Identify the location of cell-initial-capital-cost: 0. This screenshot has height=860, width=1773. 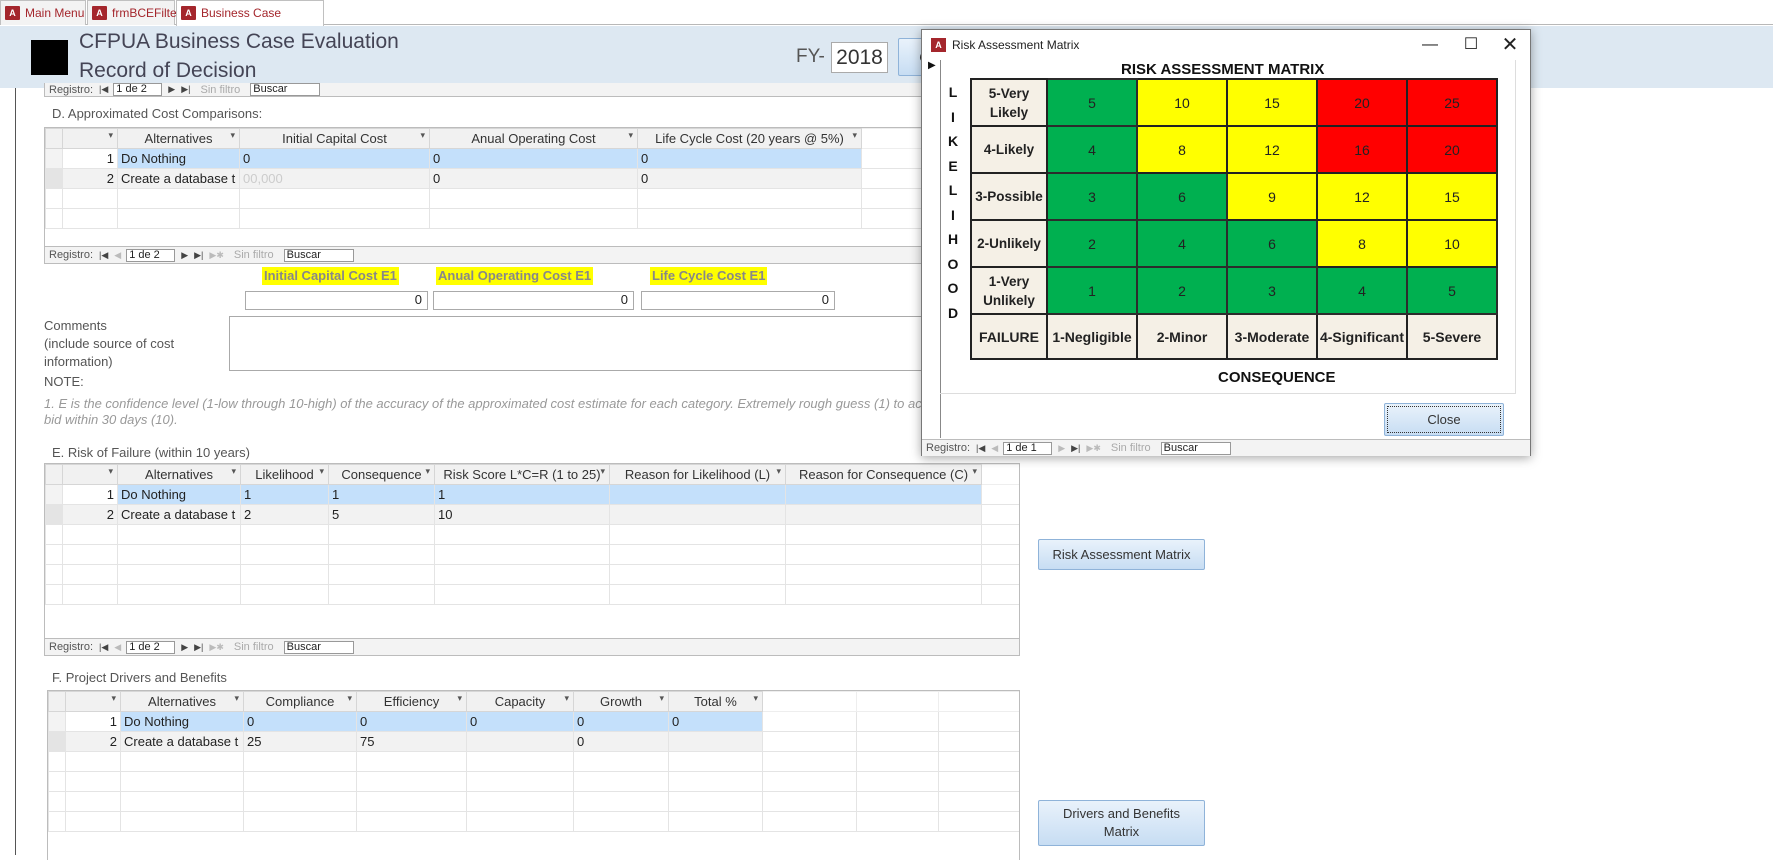
(334, 158).